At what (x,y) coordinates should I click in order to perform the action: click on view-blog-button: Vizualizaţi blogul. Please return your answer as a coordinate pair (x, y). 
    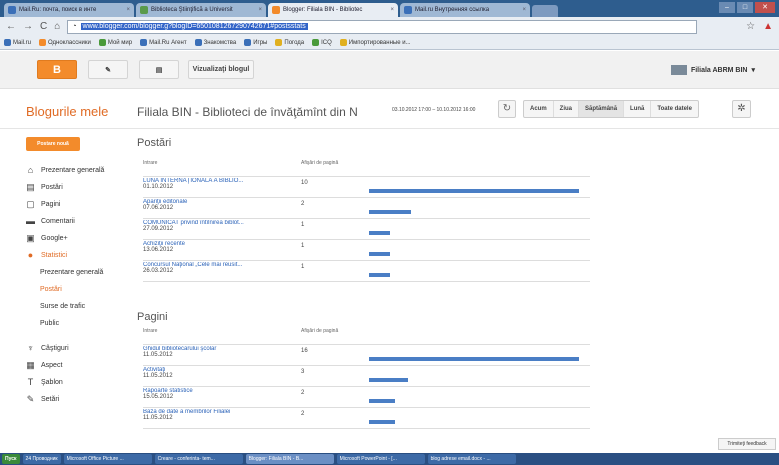
    Looking at the image, I should click on (221, 69).